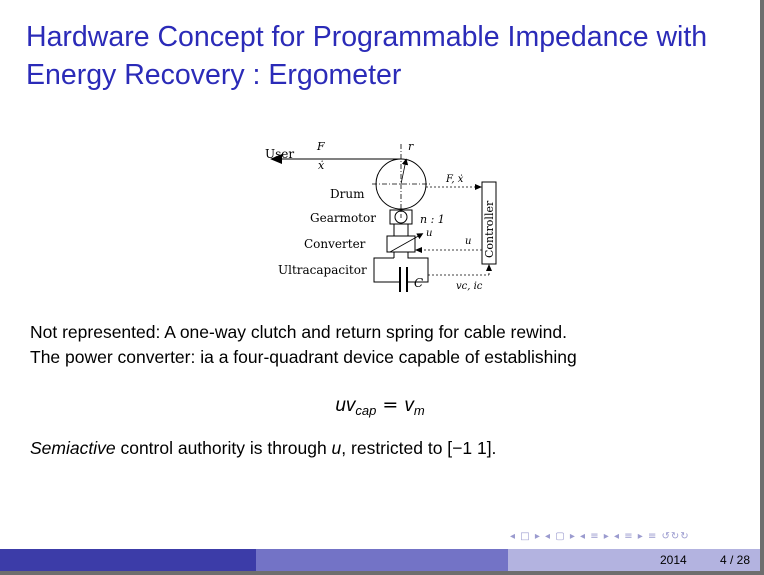 This screenshot has height=575, width=764. I want to click on equation-operator: =, so click(390, 405).